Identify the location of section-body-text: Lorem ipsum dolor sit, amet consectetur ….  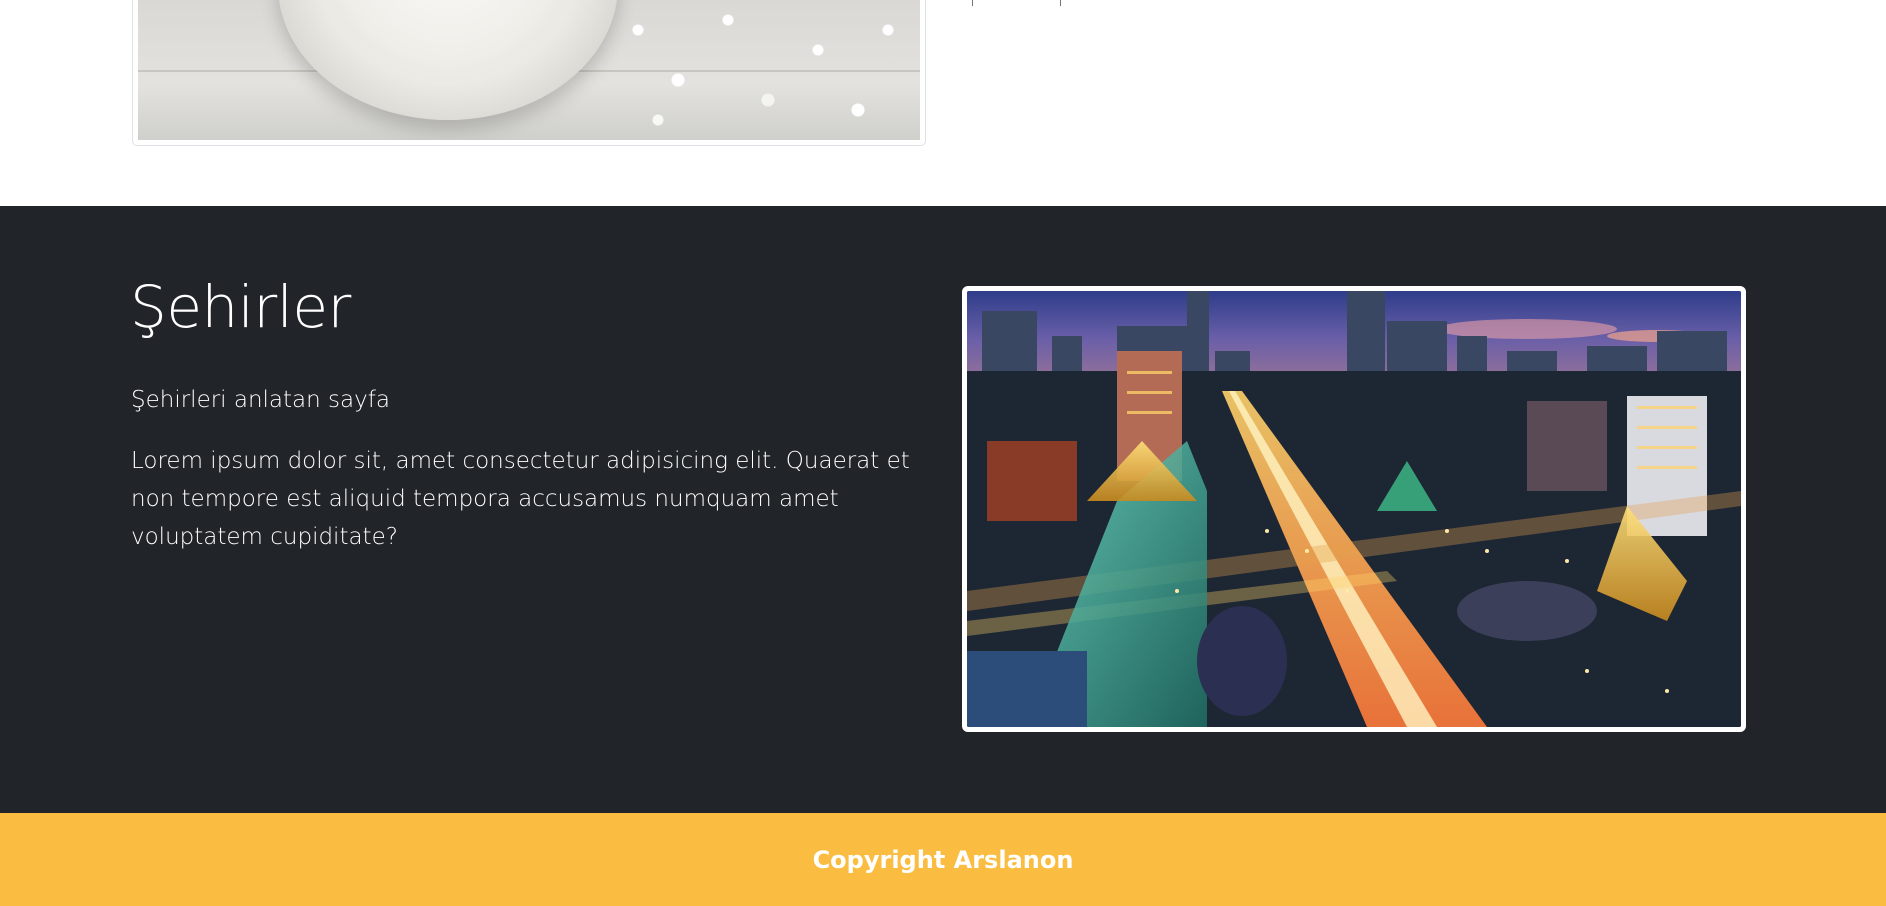
(520, 499).